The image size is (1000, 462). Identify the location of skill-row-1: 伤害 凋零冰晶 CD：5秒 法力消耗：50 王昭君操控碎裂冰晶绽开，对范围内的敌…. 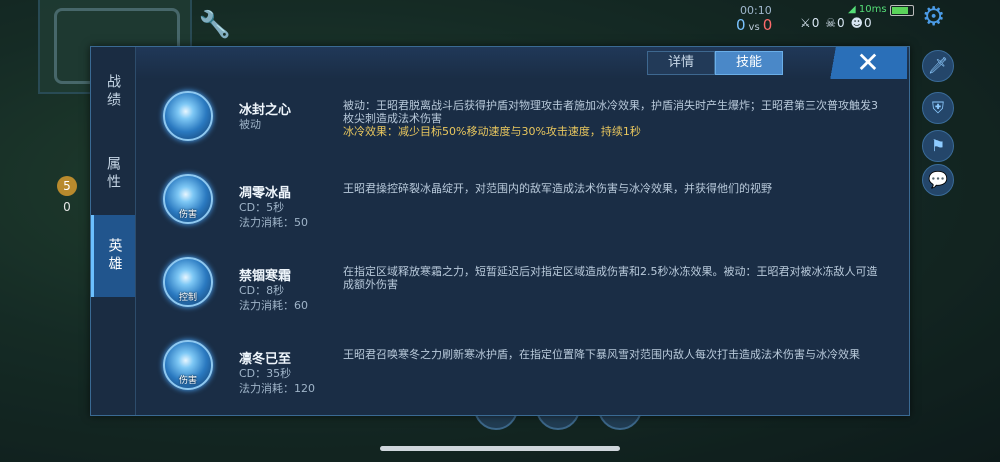
(521, 207).